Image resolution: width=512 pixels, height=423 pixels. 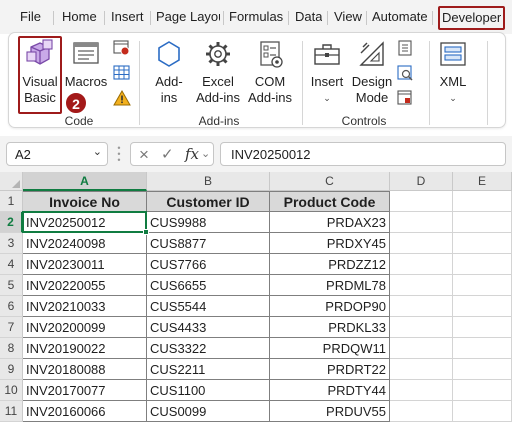 What do you see at coordinates (11, 285) in the screenshot?
I see `row-header-5: 5` at bounding box center [11, 285].